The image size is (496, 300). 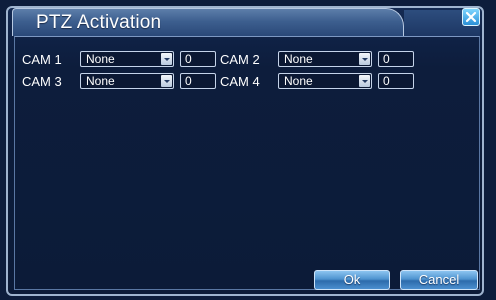 I want to click on camera-row-1: CAM 1 None 0 CAM 2 None 0, so click(x=220, y=59).